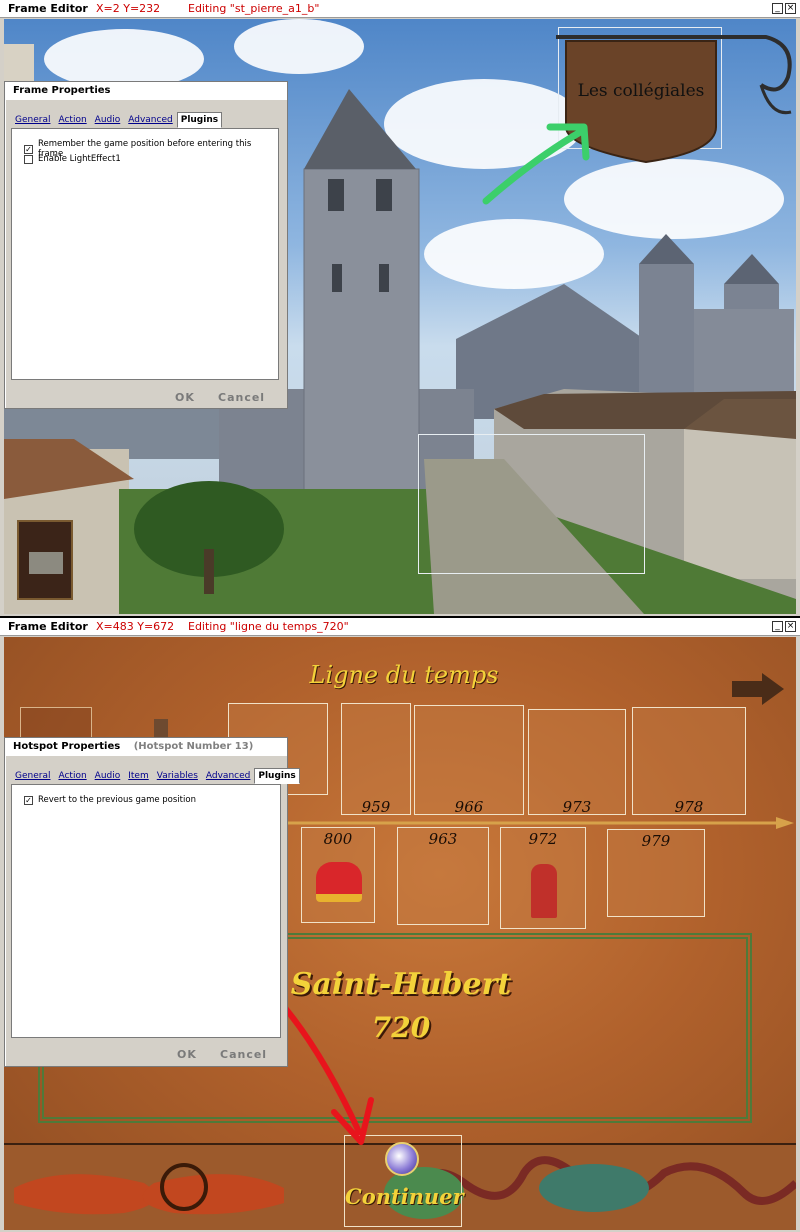 This screenshot has width=800, height=1232. Describe the element at coordinates (656, 841) in the screenshot. I see `tile-year: 979` at that location.